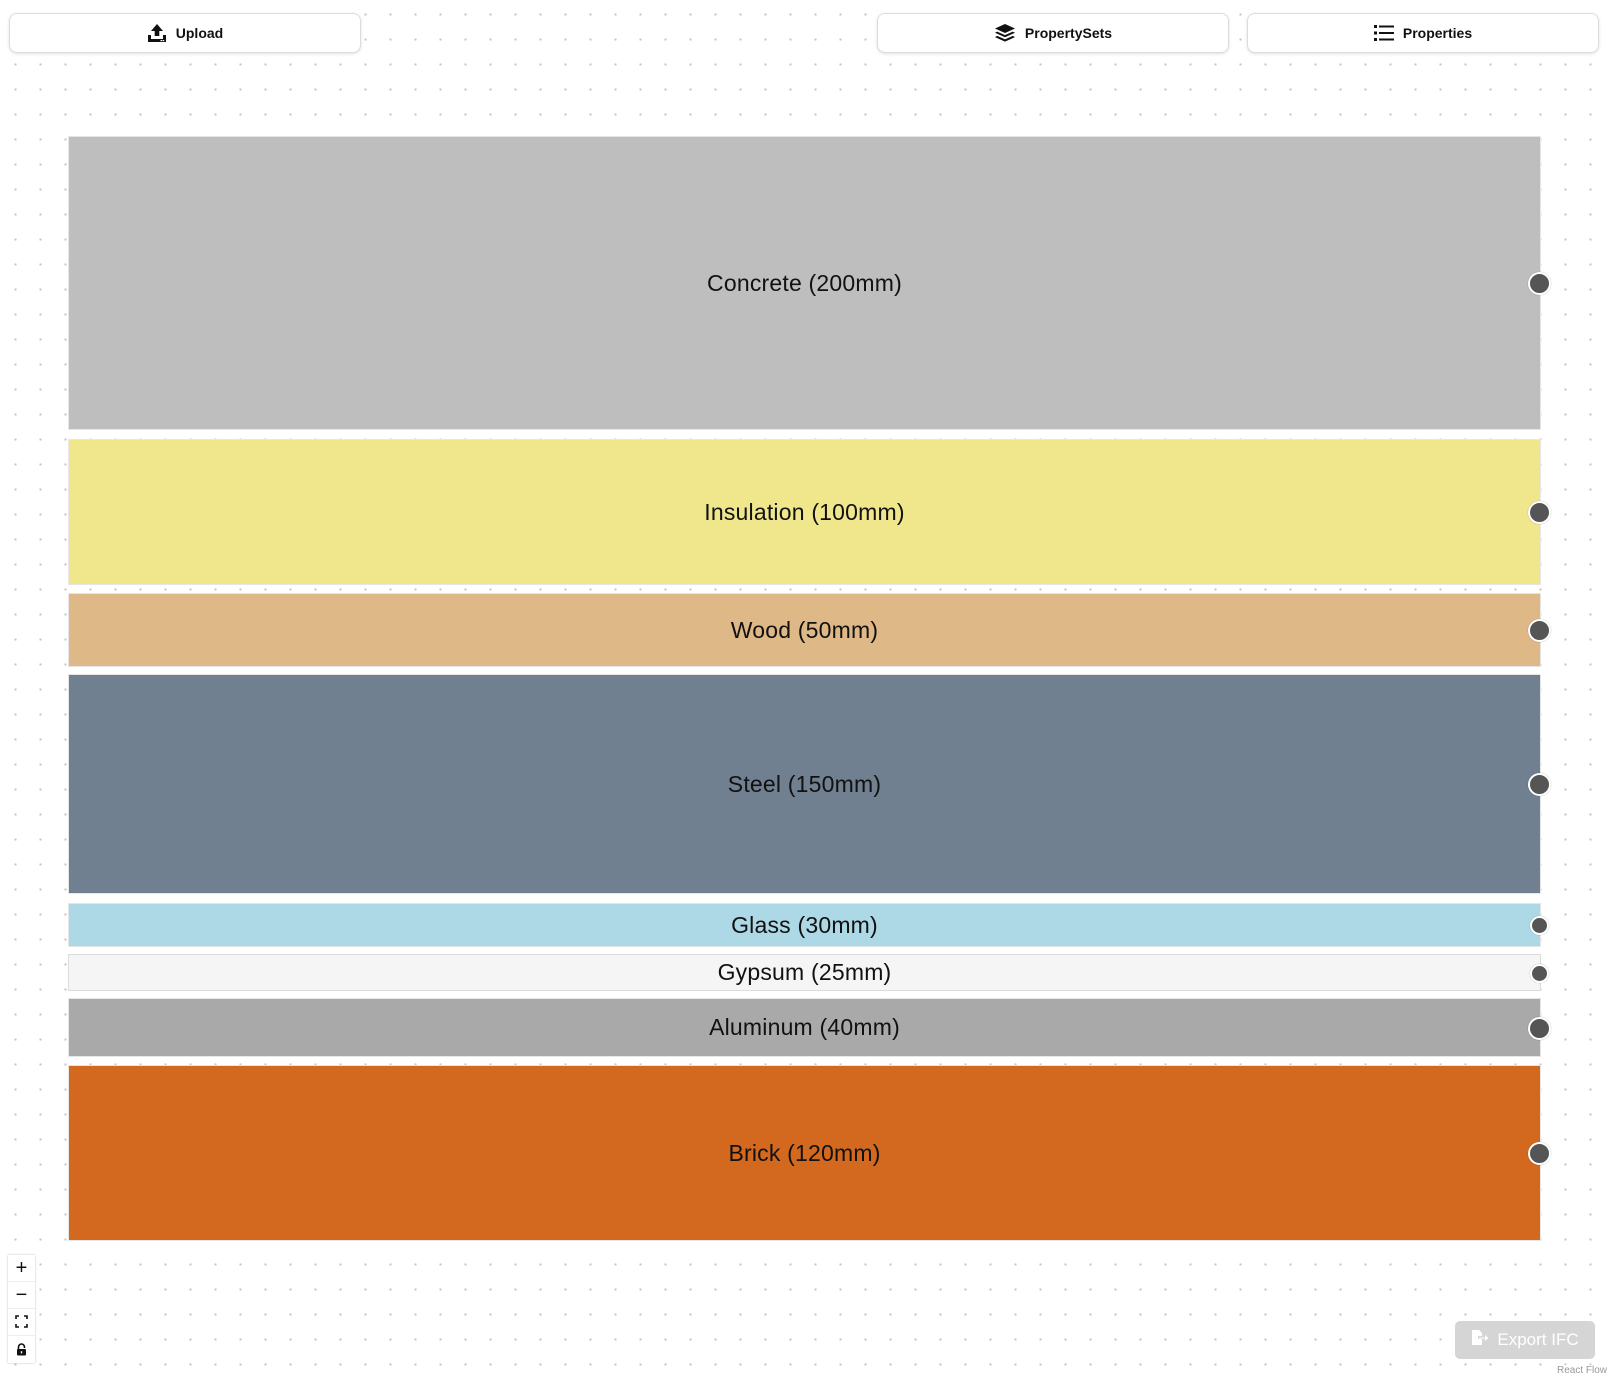 The width and height of the screenshot is (1614, 1377). I want to click on property-sets-button: PropertySets, so click(1053, 33).